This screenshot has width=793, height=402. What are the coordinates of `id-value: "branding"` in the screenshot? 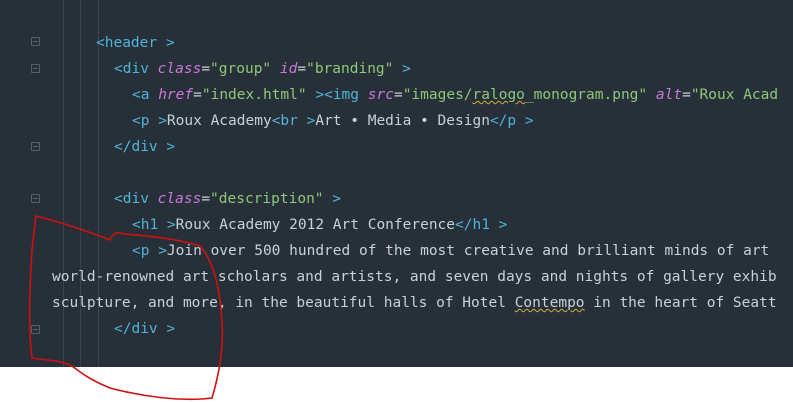 It's located at (350, 69).